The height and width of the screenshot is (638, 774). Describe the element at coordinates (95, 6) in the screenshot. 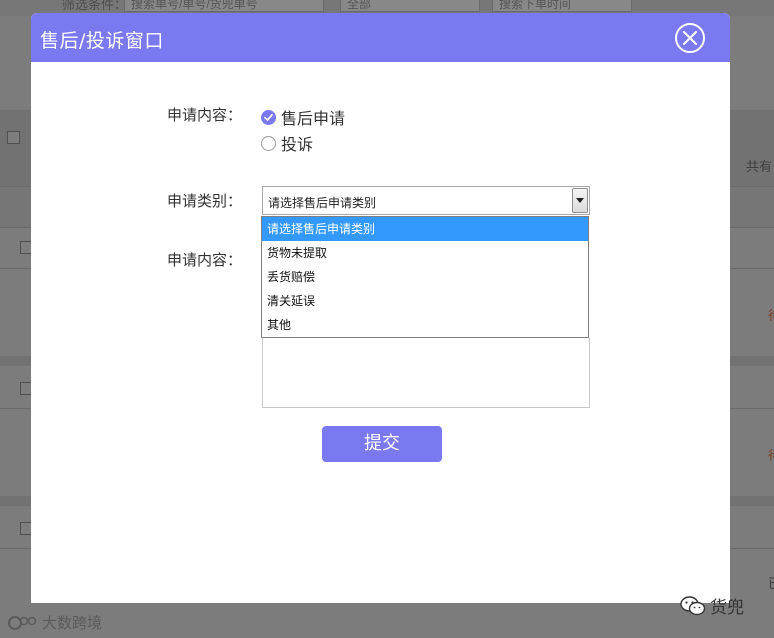

I see `background-filter-label: 筛选条件：` at that location.